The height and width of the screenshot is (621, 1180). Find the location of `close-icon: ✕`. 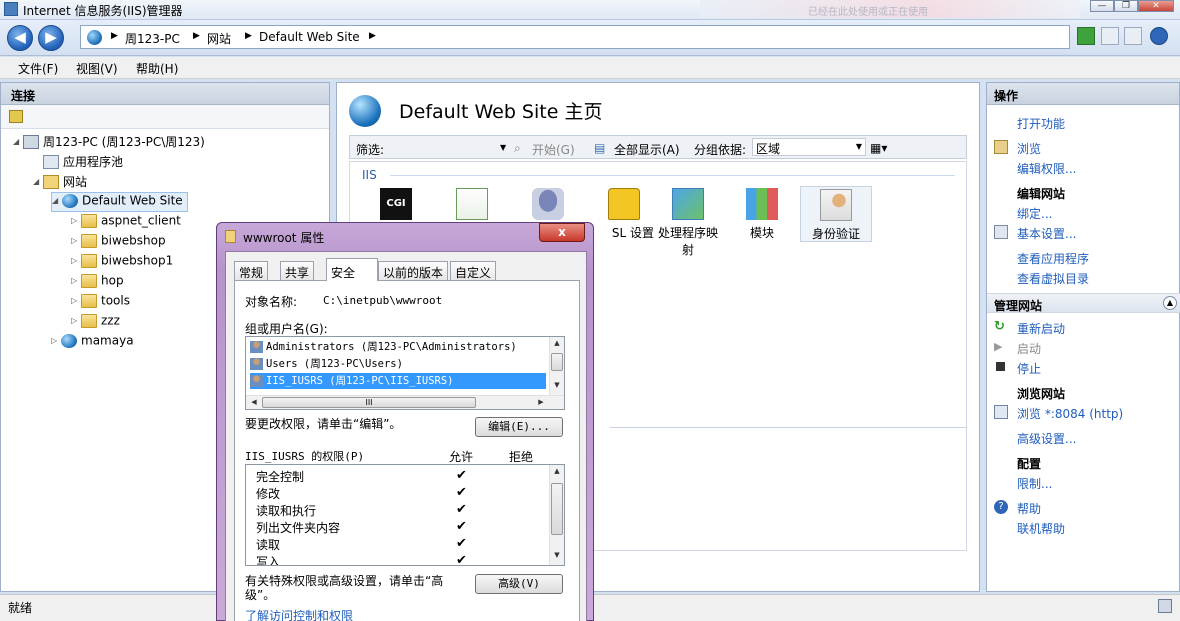

close-icon: ✕ is located at coordinates (1156, 6).